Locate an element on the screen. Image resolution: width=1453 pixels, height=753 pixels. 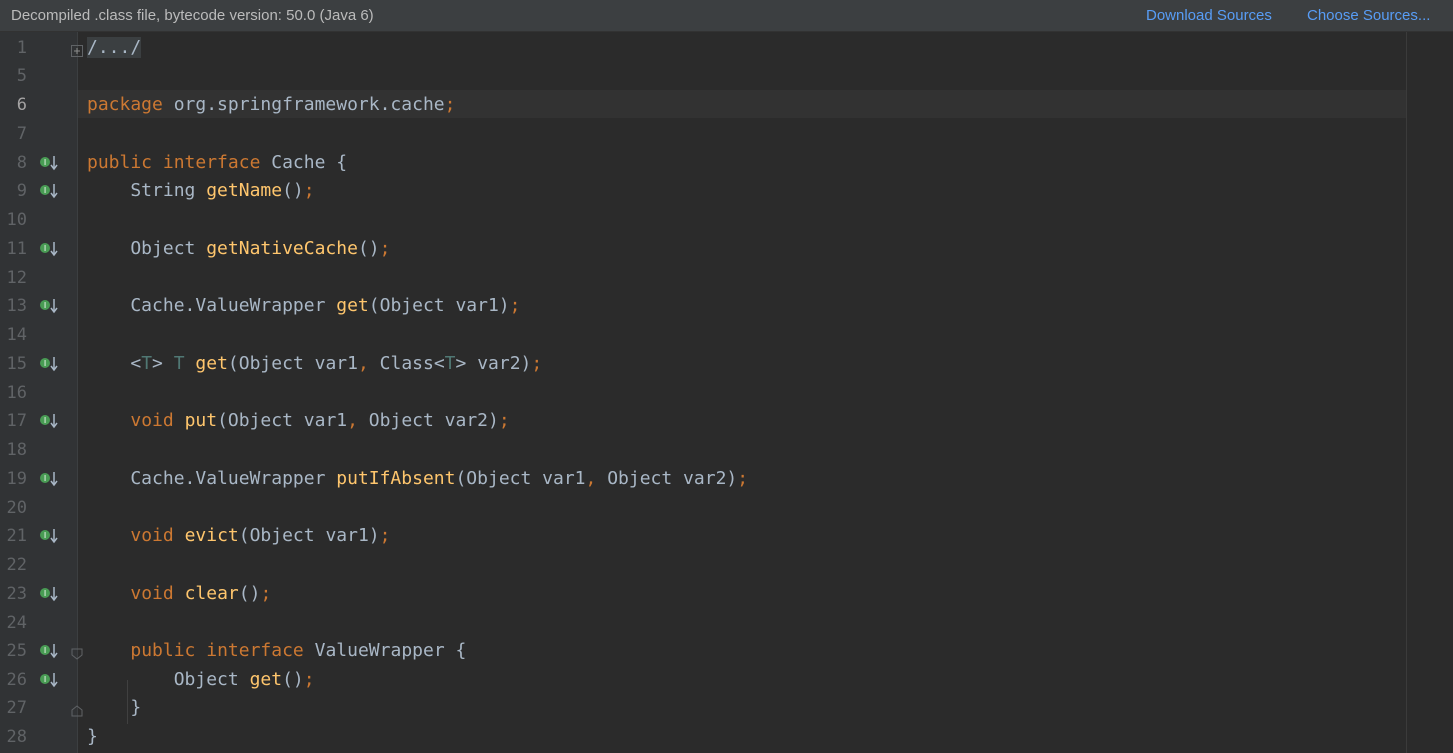
line-number: 18 is located at coordinates (13, 450).